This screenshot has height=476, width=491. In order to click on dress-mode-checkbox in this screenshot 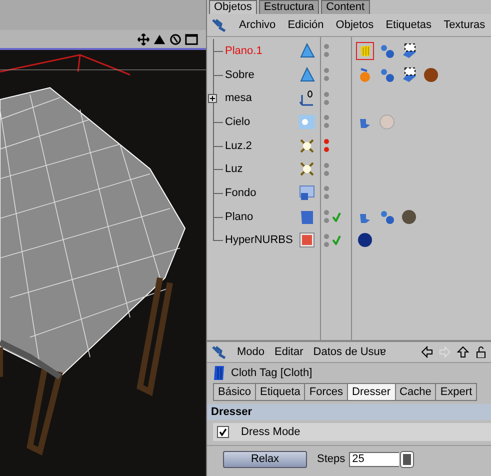, I will do `click(223, 432)`.